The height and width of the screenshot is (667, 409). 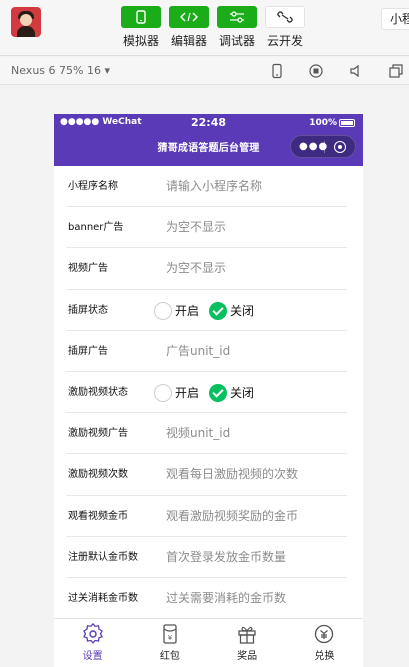 I want to click on tab-label: 红包, so click(x=169, y=656).